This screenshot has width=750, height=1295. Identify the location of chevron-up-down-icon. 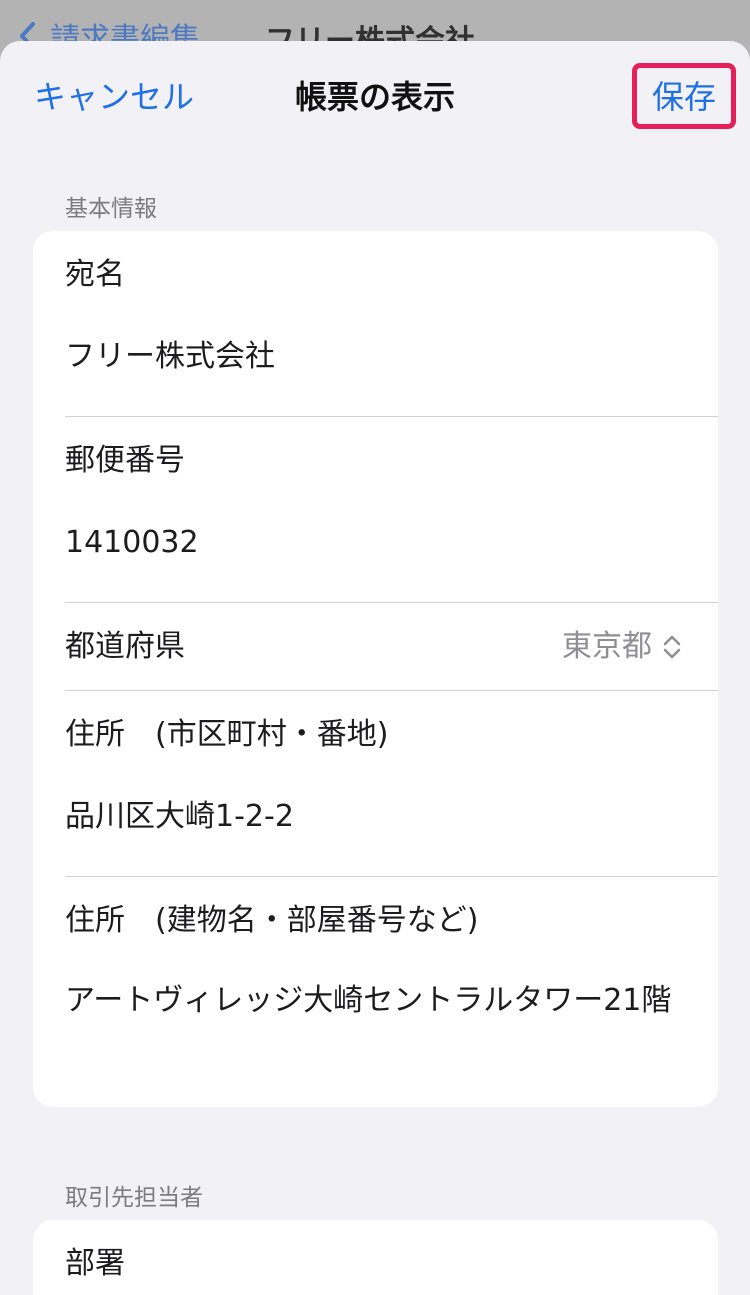
(672, 647).